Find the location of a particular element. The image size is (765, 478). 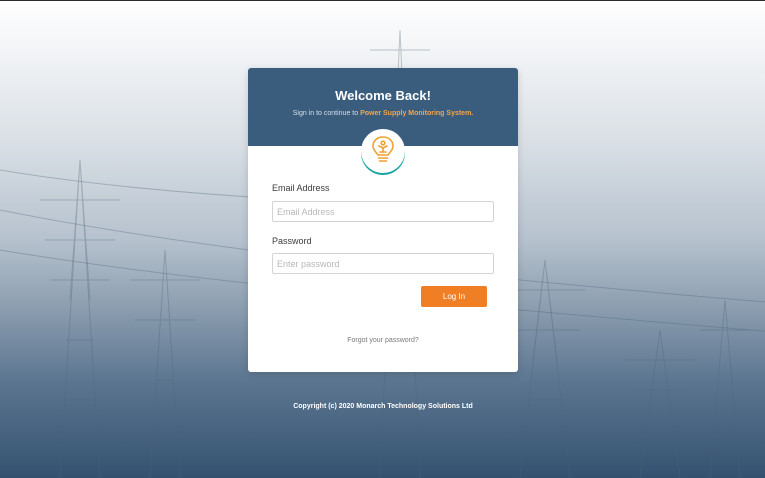

welcome-title: Welcome Back! is located at coordinates (383, 95).